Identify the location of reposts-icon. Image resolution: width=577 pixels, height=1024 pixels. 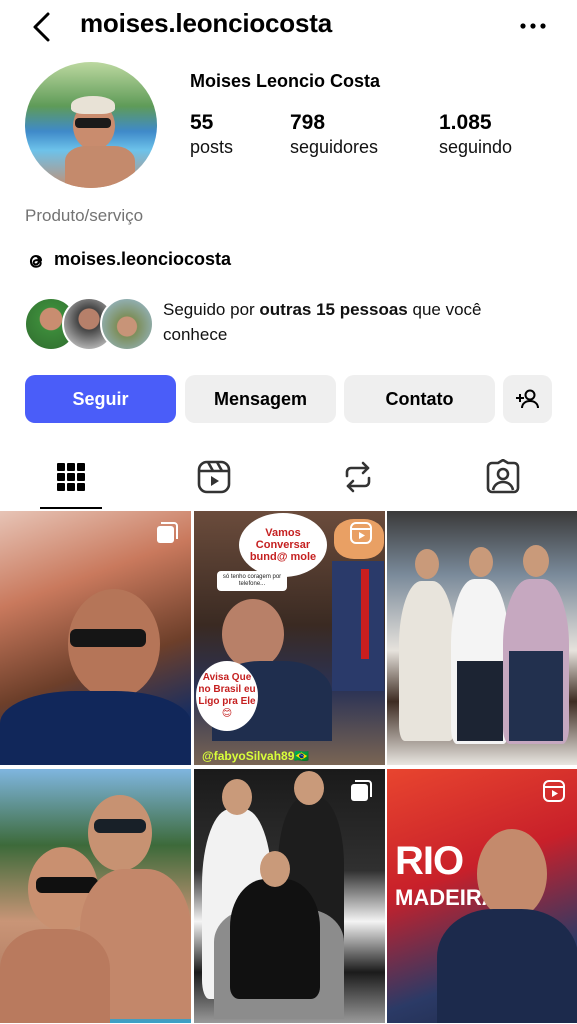
(358, 477).